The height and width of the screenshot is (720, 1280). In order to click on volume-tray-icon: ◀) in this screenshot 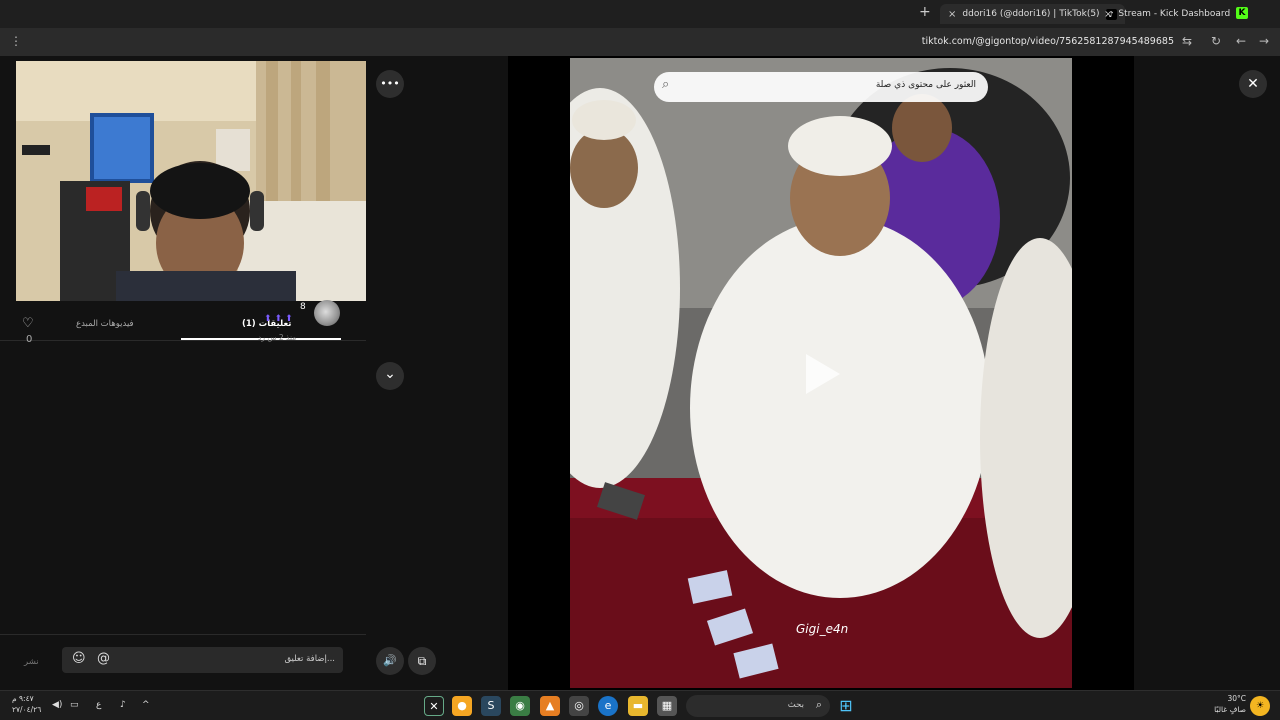, I will do `click(57, 705)`.